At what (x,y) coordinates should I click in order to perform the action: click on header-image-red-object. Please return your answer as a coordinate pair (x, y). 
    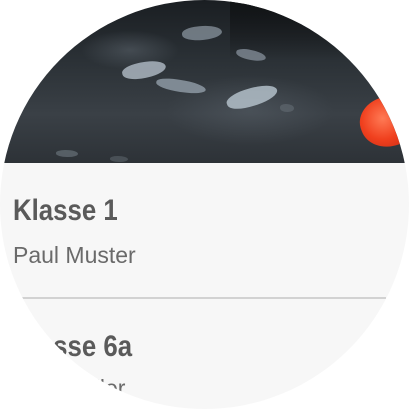
    Looking at the image, I should click on (381, 121).